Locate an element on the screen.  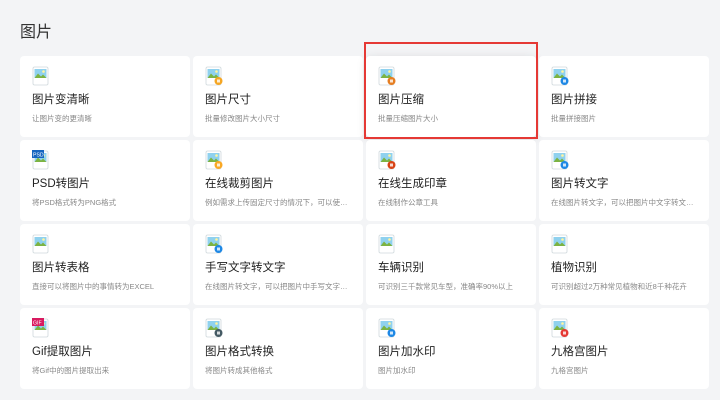
tool-description: 直接可以将图片中的事情转为EXCEL is located at coordinates (93, 286).